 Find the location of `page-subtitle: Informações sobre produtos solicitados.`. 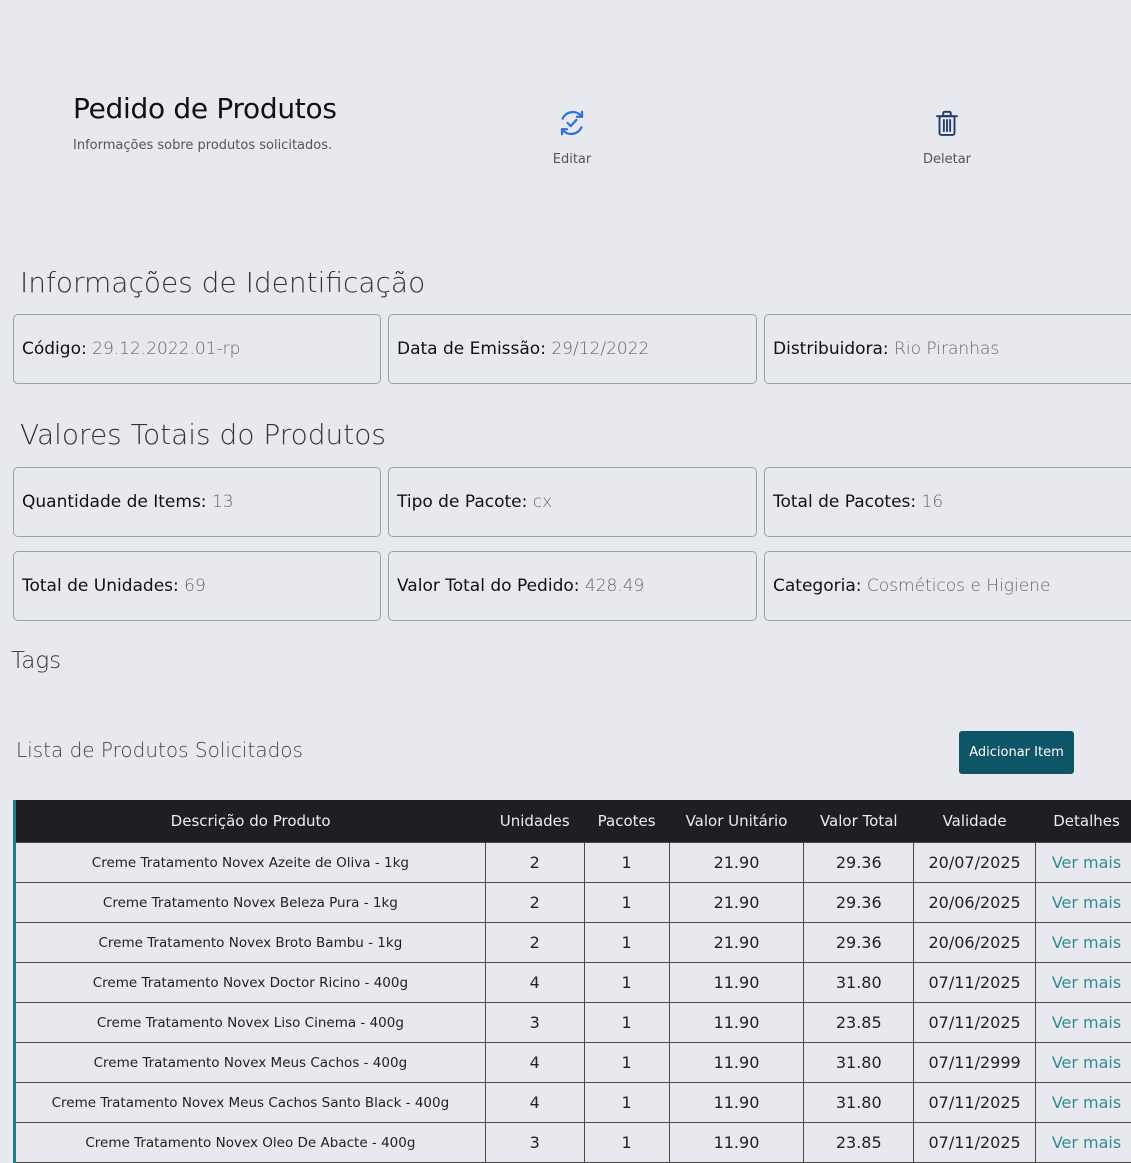

page-subtitle: Informações sobre produtos solicitados. is located at coordinates (202, 145).